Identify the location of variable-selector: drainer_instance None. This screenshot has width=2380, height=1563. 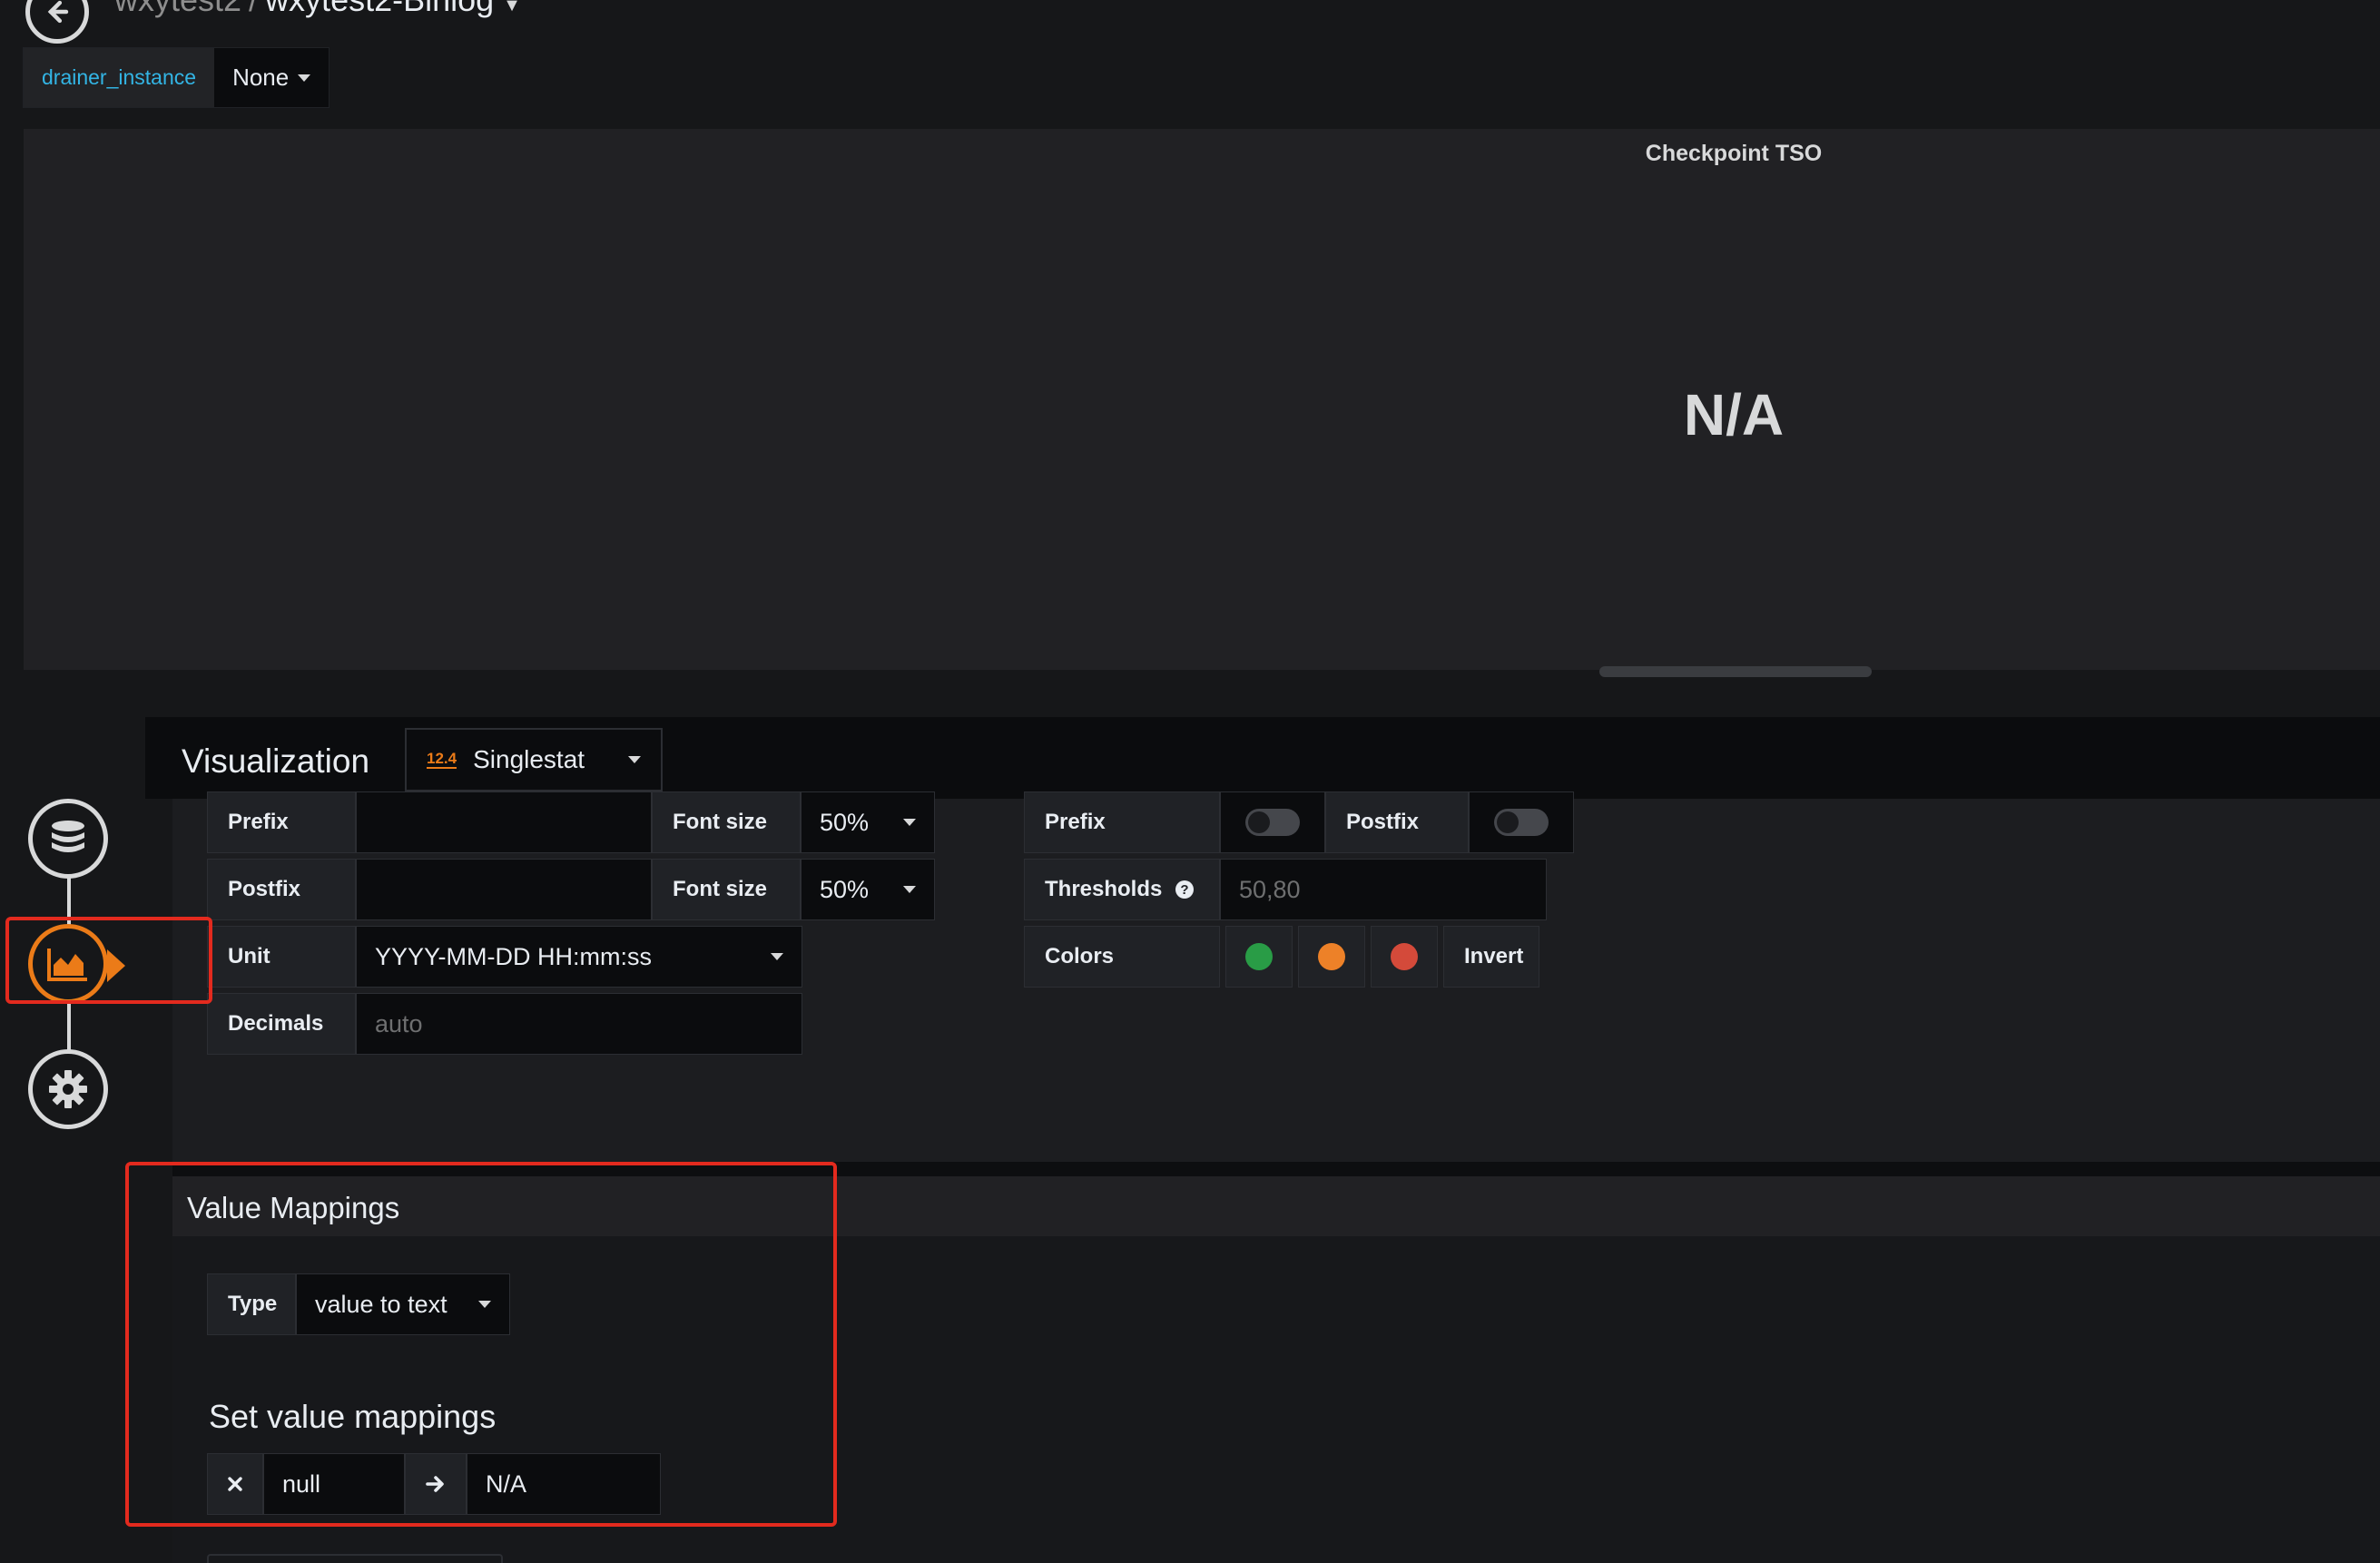
(177, 77).